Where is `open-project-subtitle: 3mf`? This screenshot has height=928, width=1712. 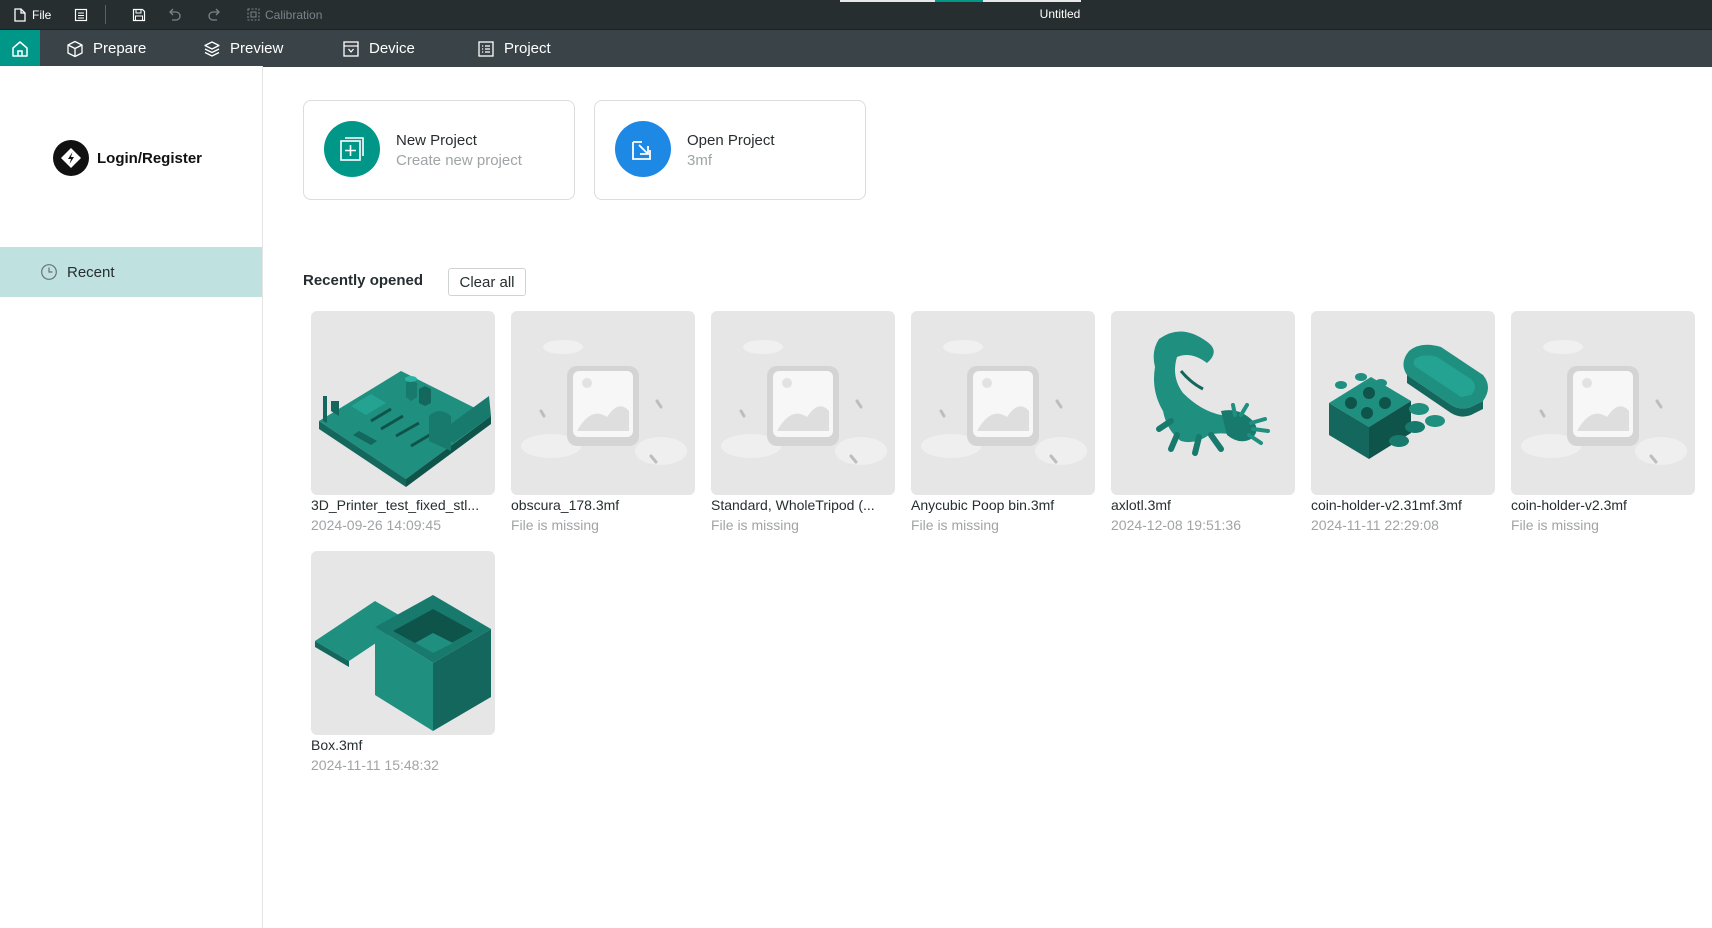 open-project-subtitle: 3mf is located at coordinates (700, 160).